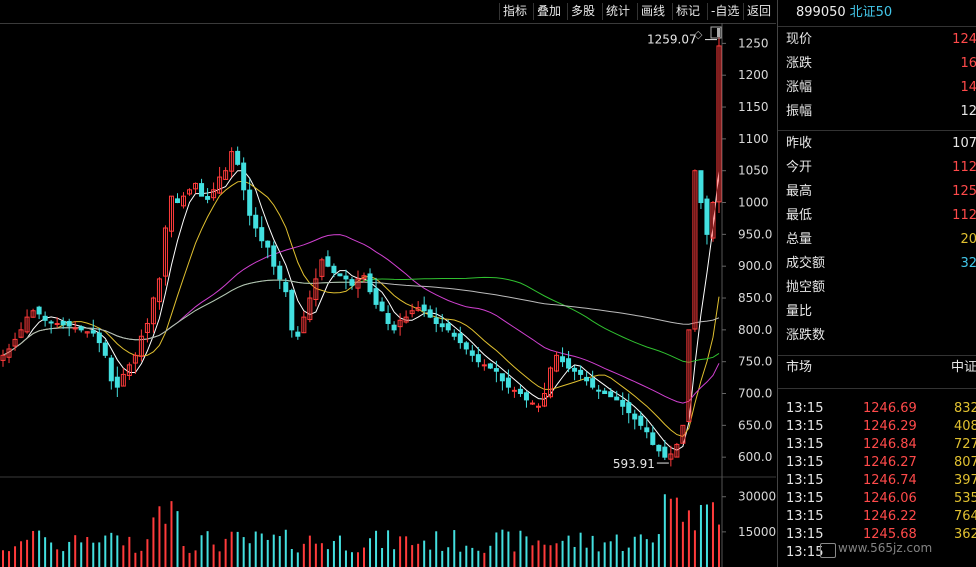 The image size is (976, 567). I want to click on tick-vol: 535, so click(965, 498).